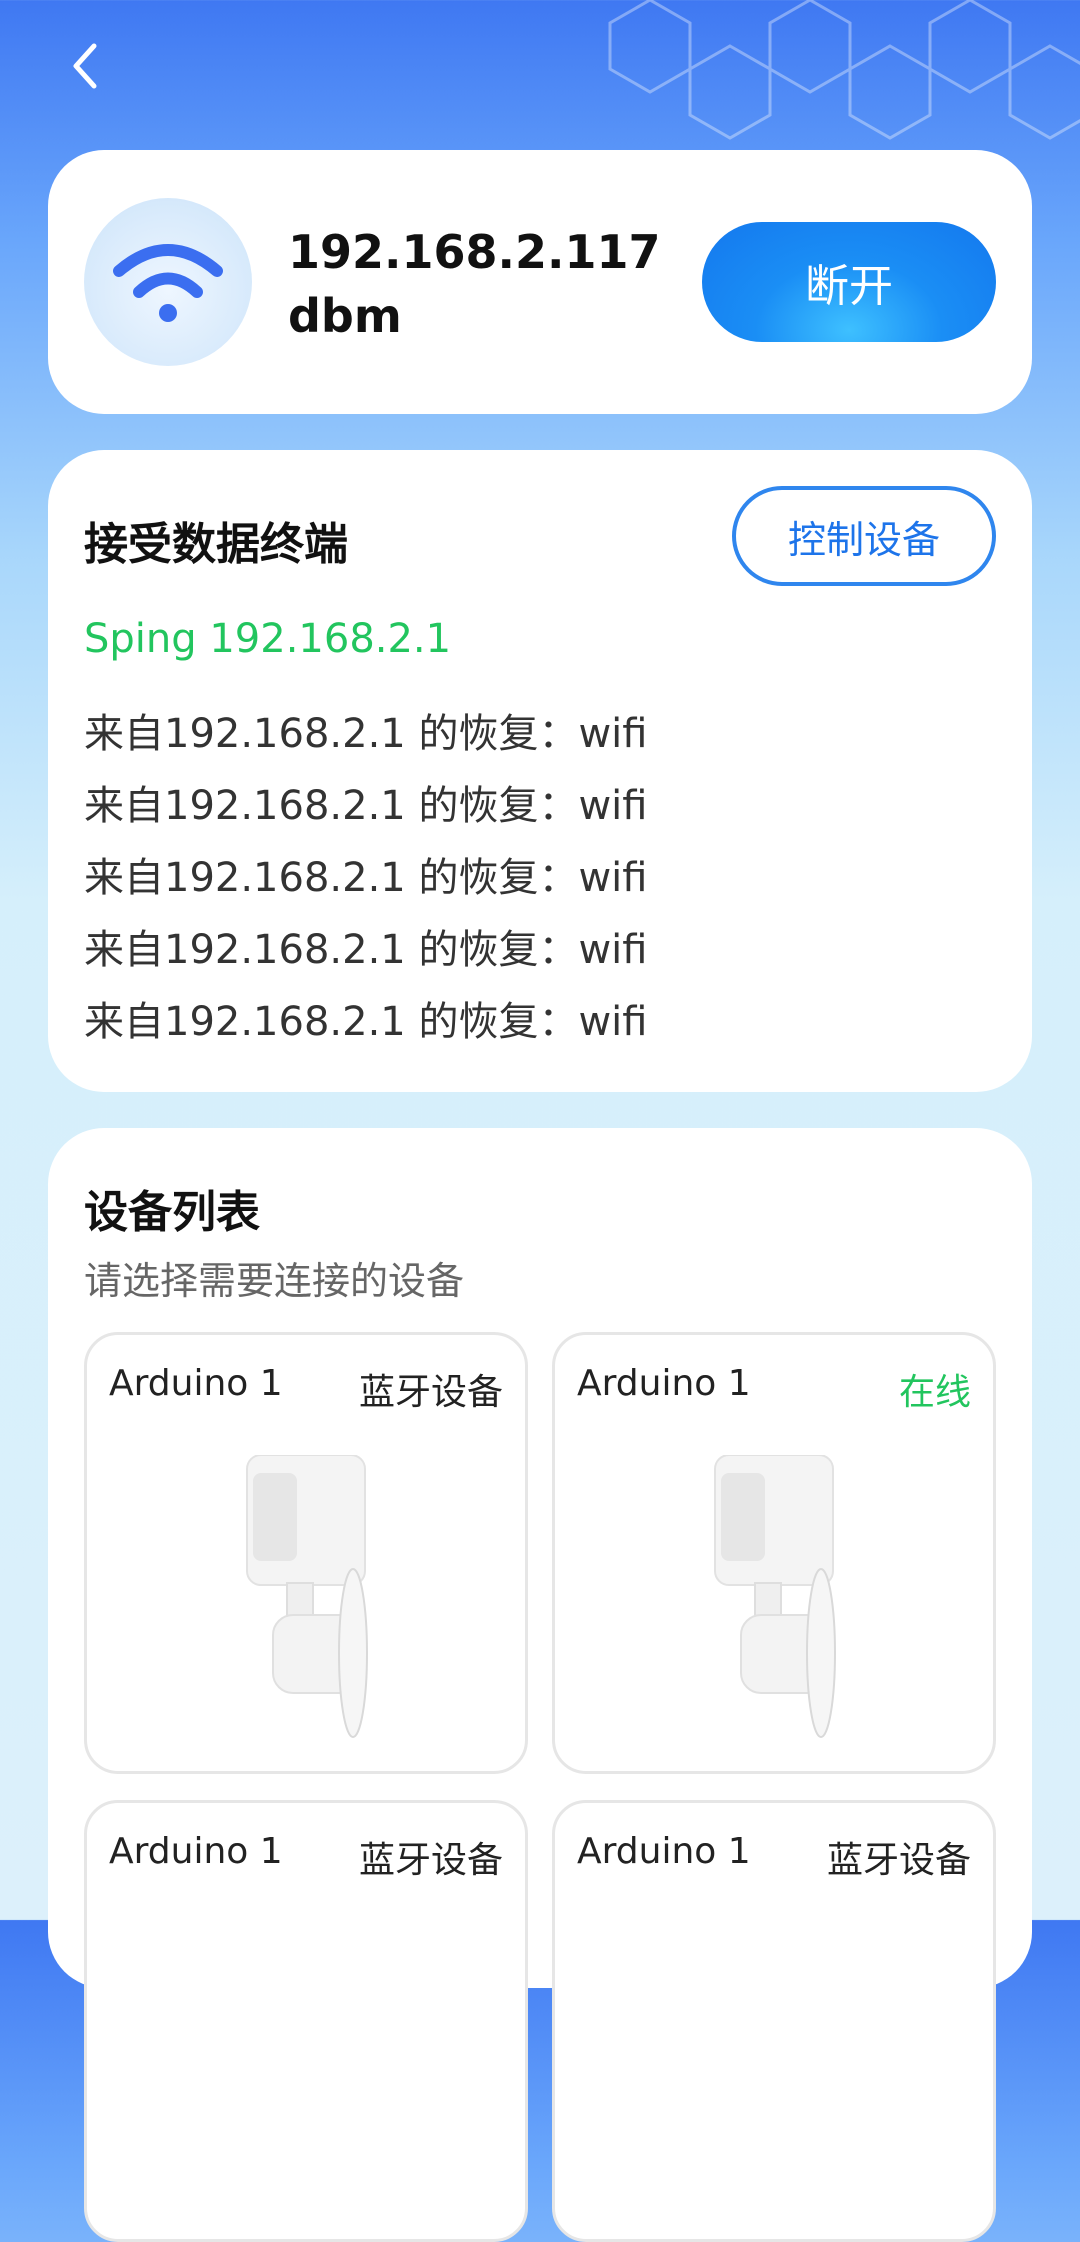 The width and height of the screenshot is (1080, 2242). Describe the element at coordinates (864, 536) in the screenshot. I see `control-device-button: 控制设备` at that location.